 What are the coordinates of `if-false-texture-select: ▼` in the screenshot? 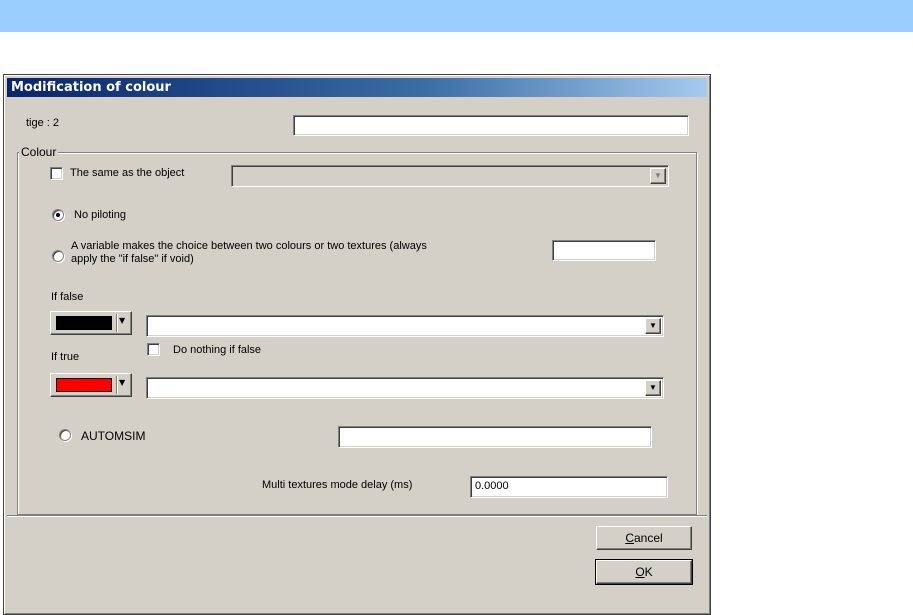 It's located at (405, 326).